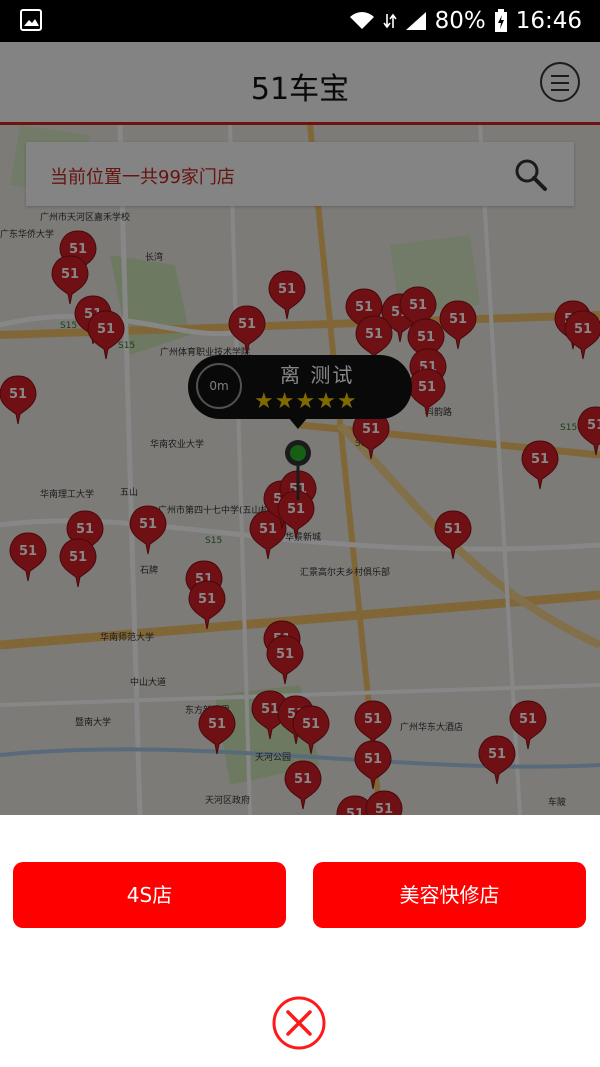  I want to click on place-label: 天河公园, so click(273, 757).